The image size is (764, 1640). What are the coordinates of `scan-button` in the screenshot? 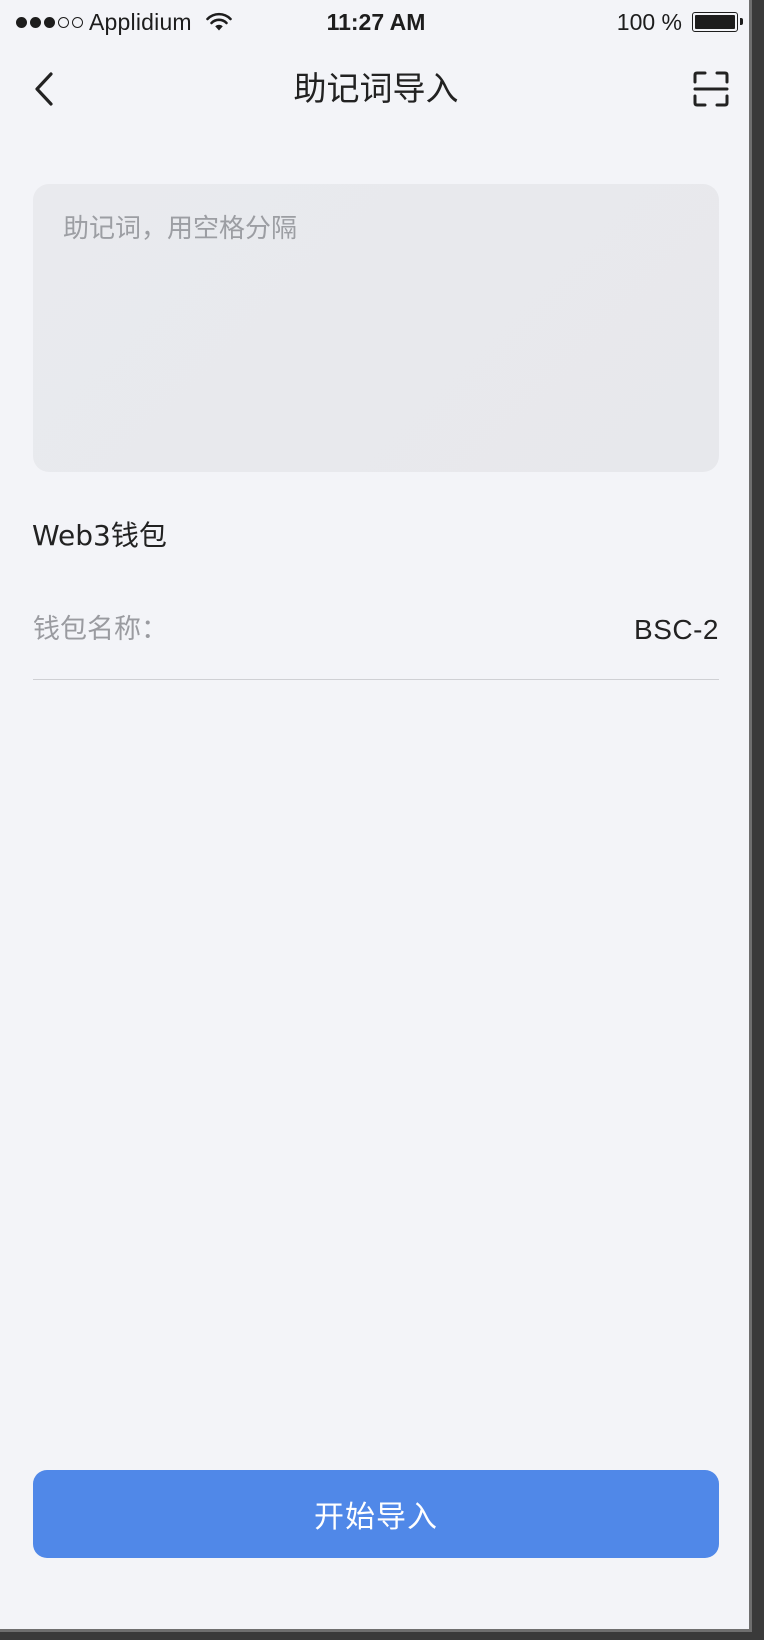 It's located at (711, 89).